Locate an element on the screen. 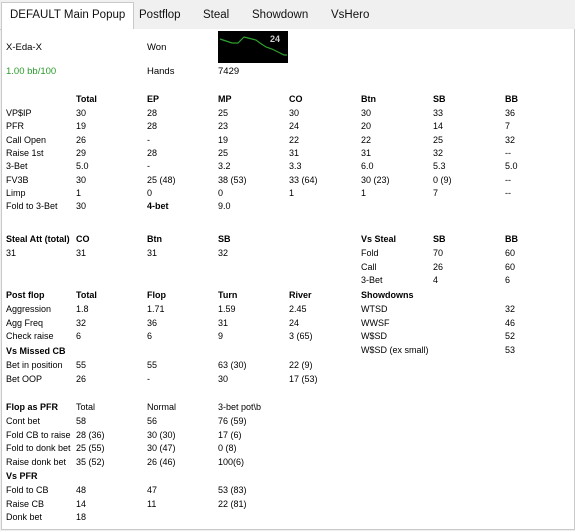 The width and height of the screenshot is (575, 531). postflop-cell: 6 is located at coordinates (150, 336).